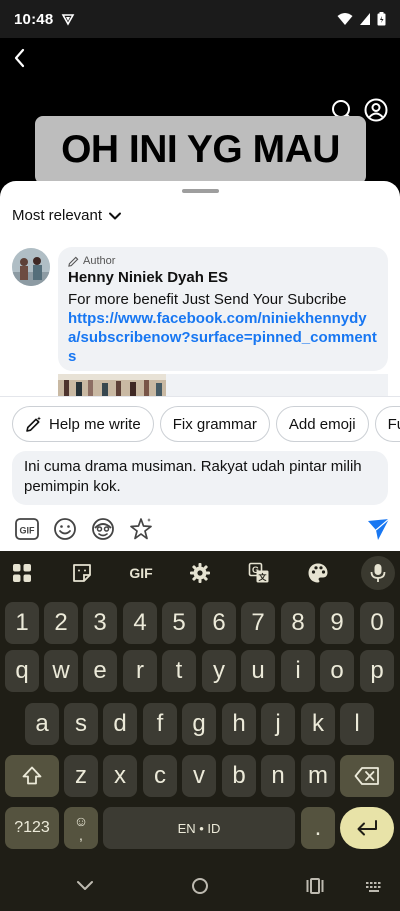 This screenshot has width=400, height=911. Describe the element at coordinates (258, 671) in the screenshot. I see `key-u: u` at that location.